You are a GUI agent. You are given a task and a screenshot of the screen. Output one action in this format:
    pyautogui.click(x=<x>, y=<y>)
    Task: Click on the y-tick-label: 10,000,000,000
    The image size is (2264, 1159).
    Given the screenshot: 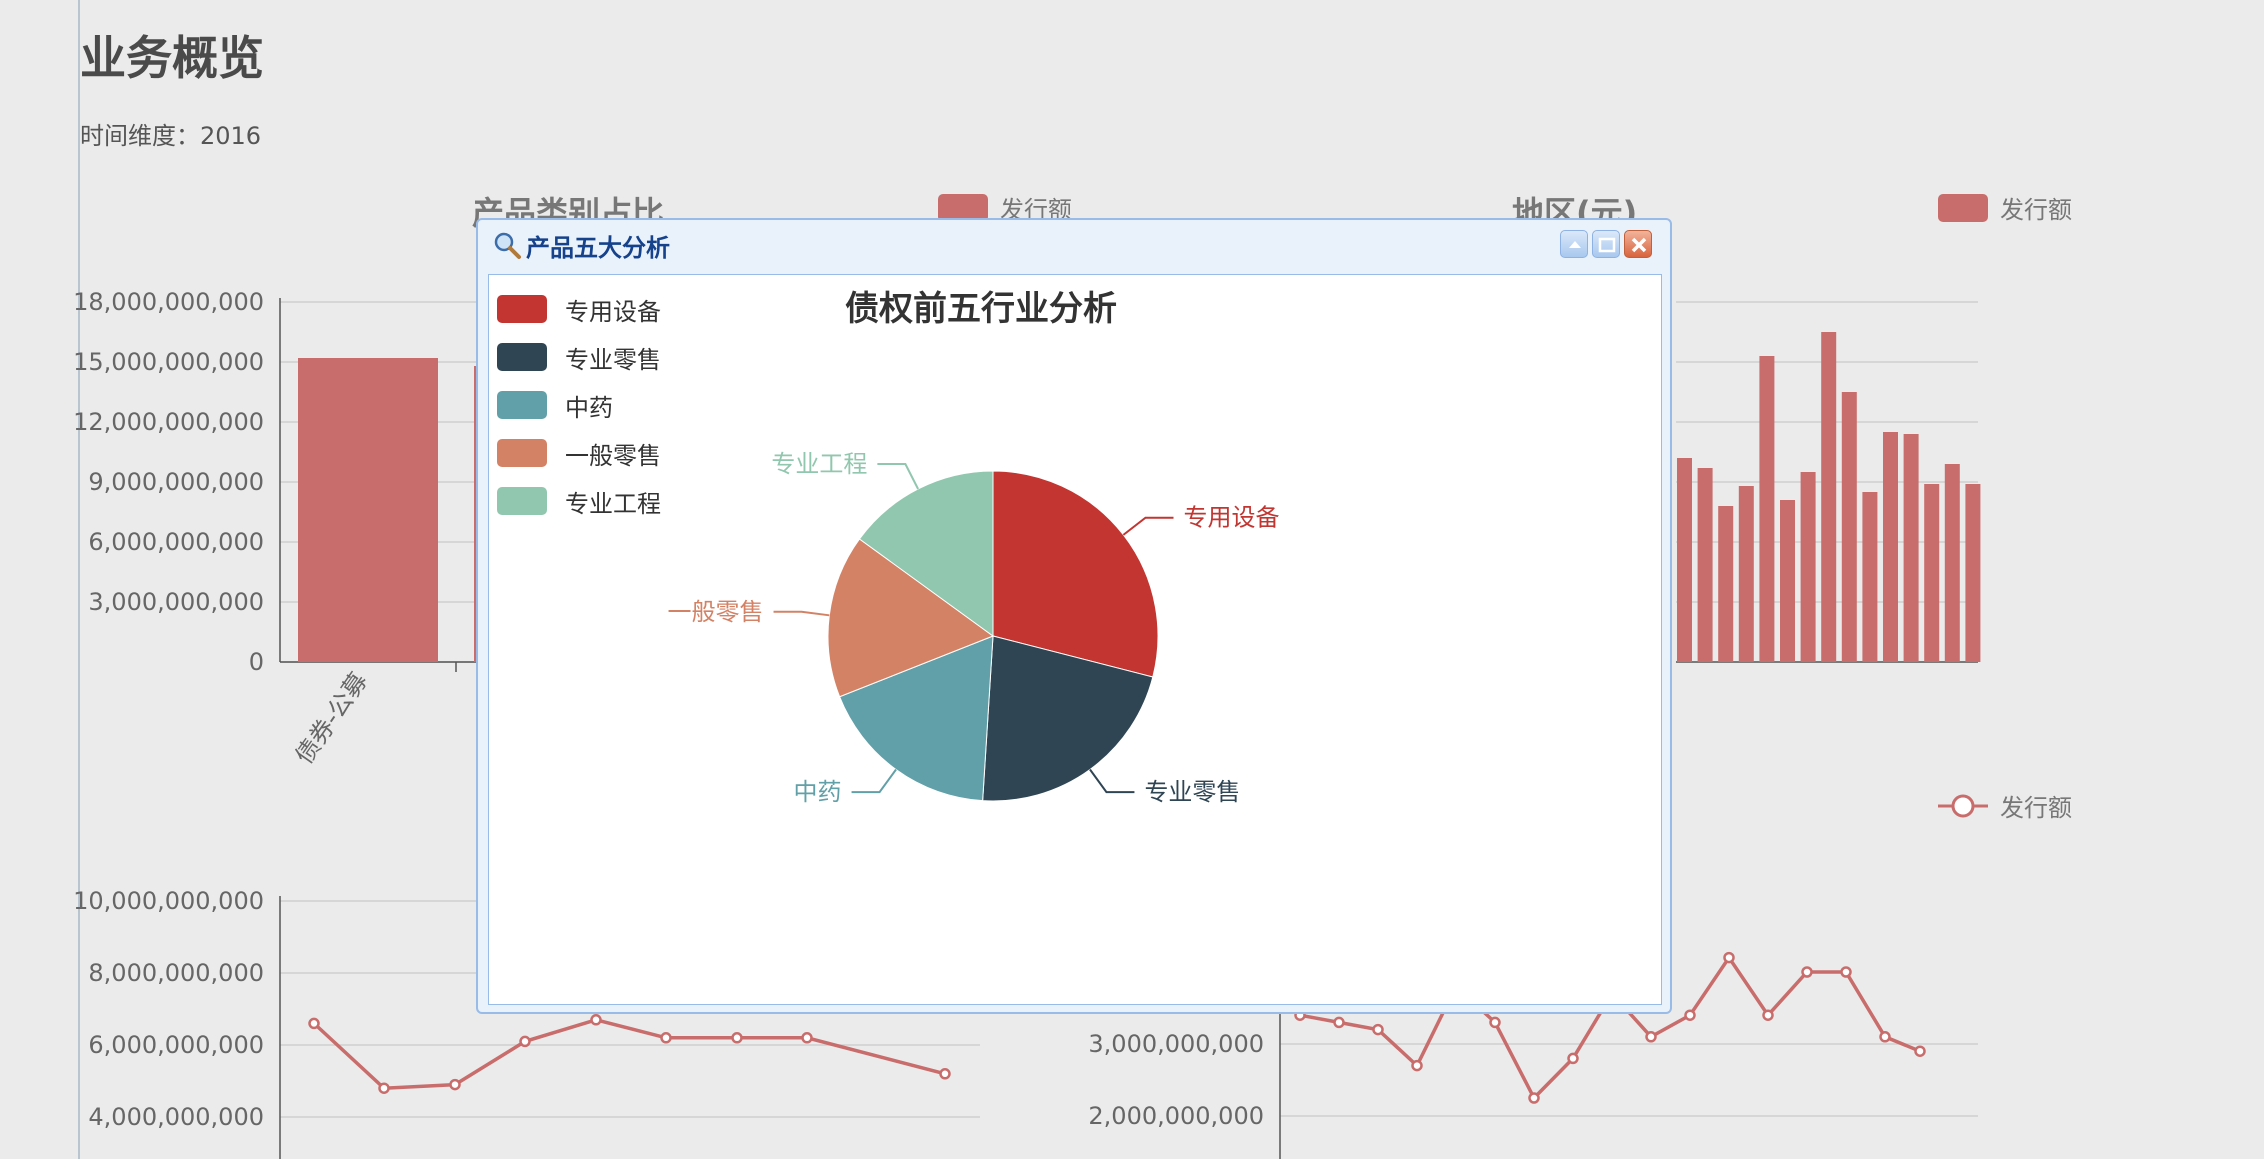 What is the action you would take?
    pyautogui.click(x=168, y=901)
    